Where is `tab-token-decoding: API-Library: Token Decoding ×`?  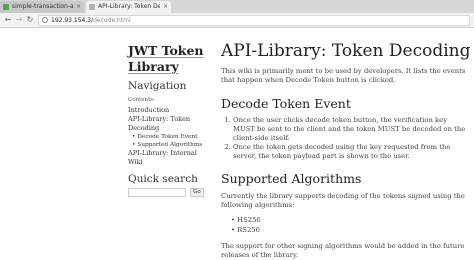
tab-token-decoding: API-Library: Token Decoding × is located at coordinates (128, 7).